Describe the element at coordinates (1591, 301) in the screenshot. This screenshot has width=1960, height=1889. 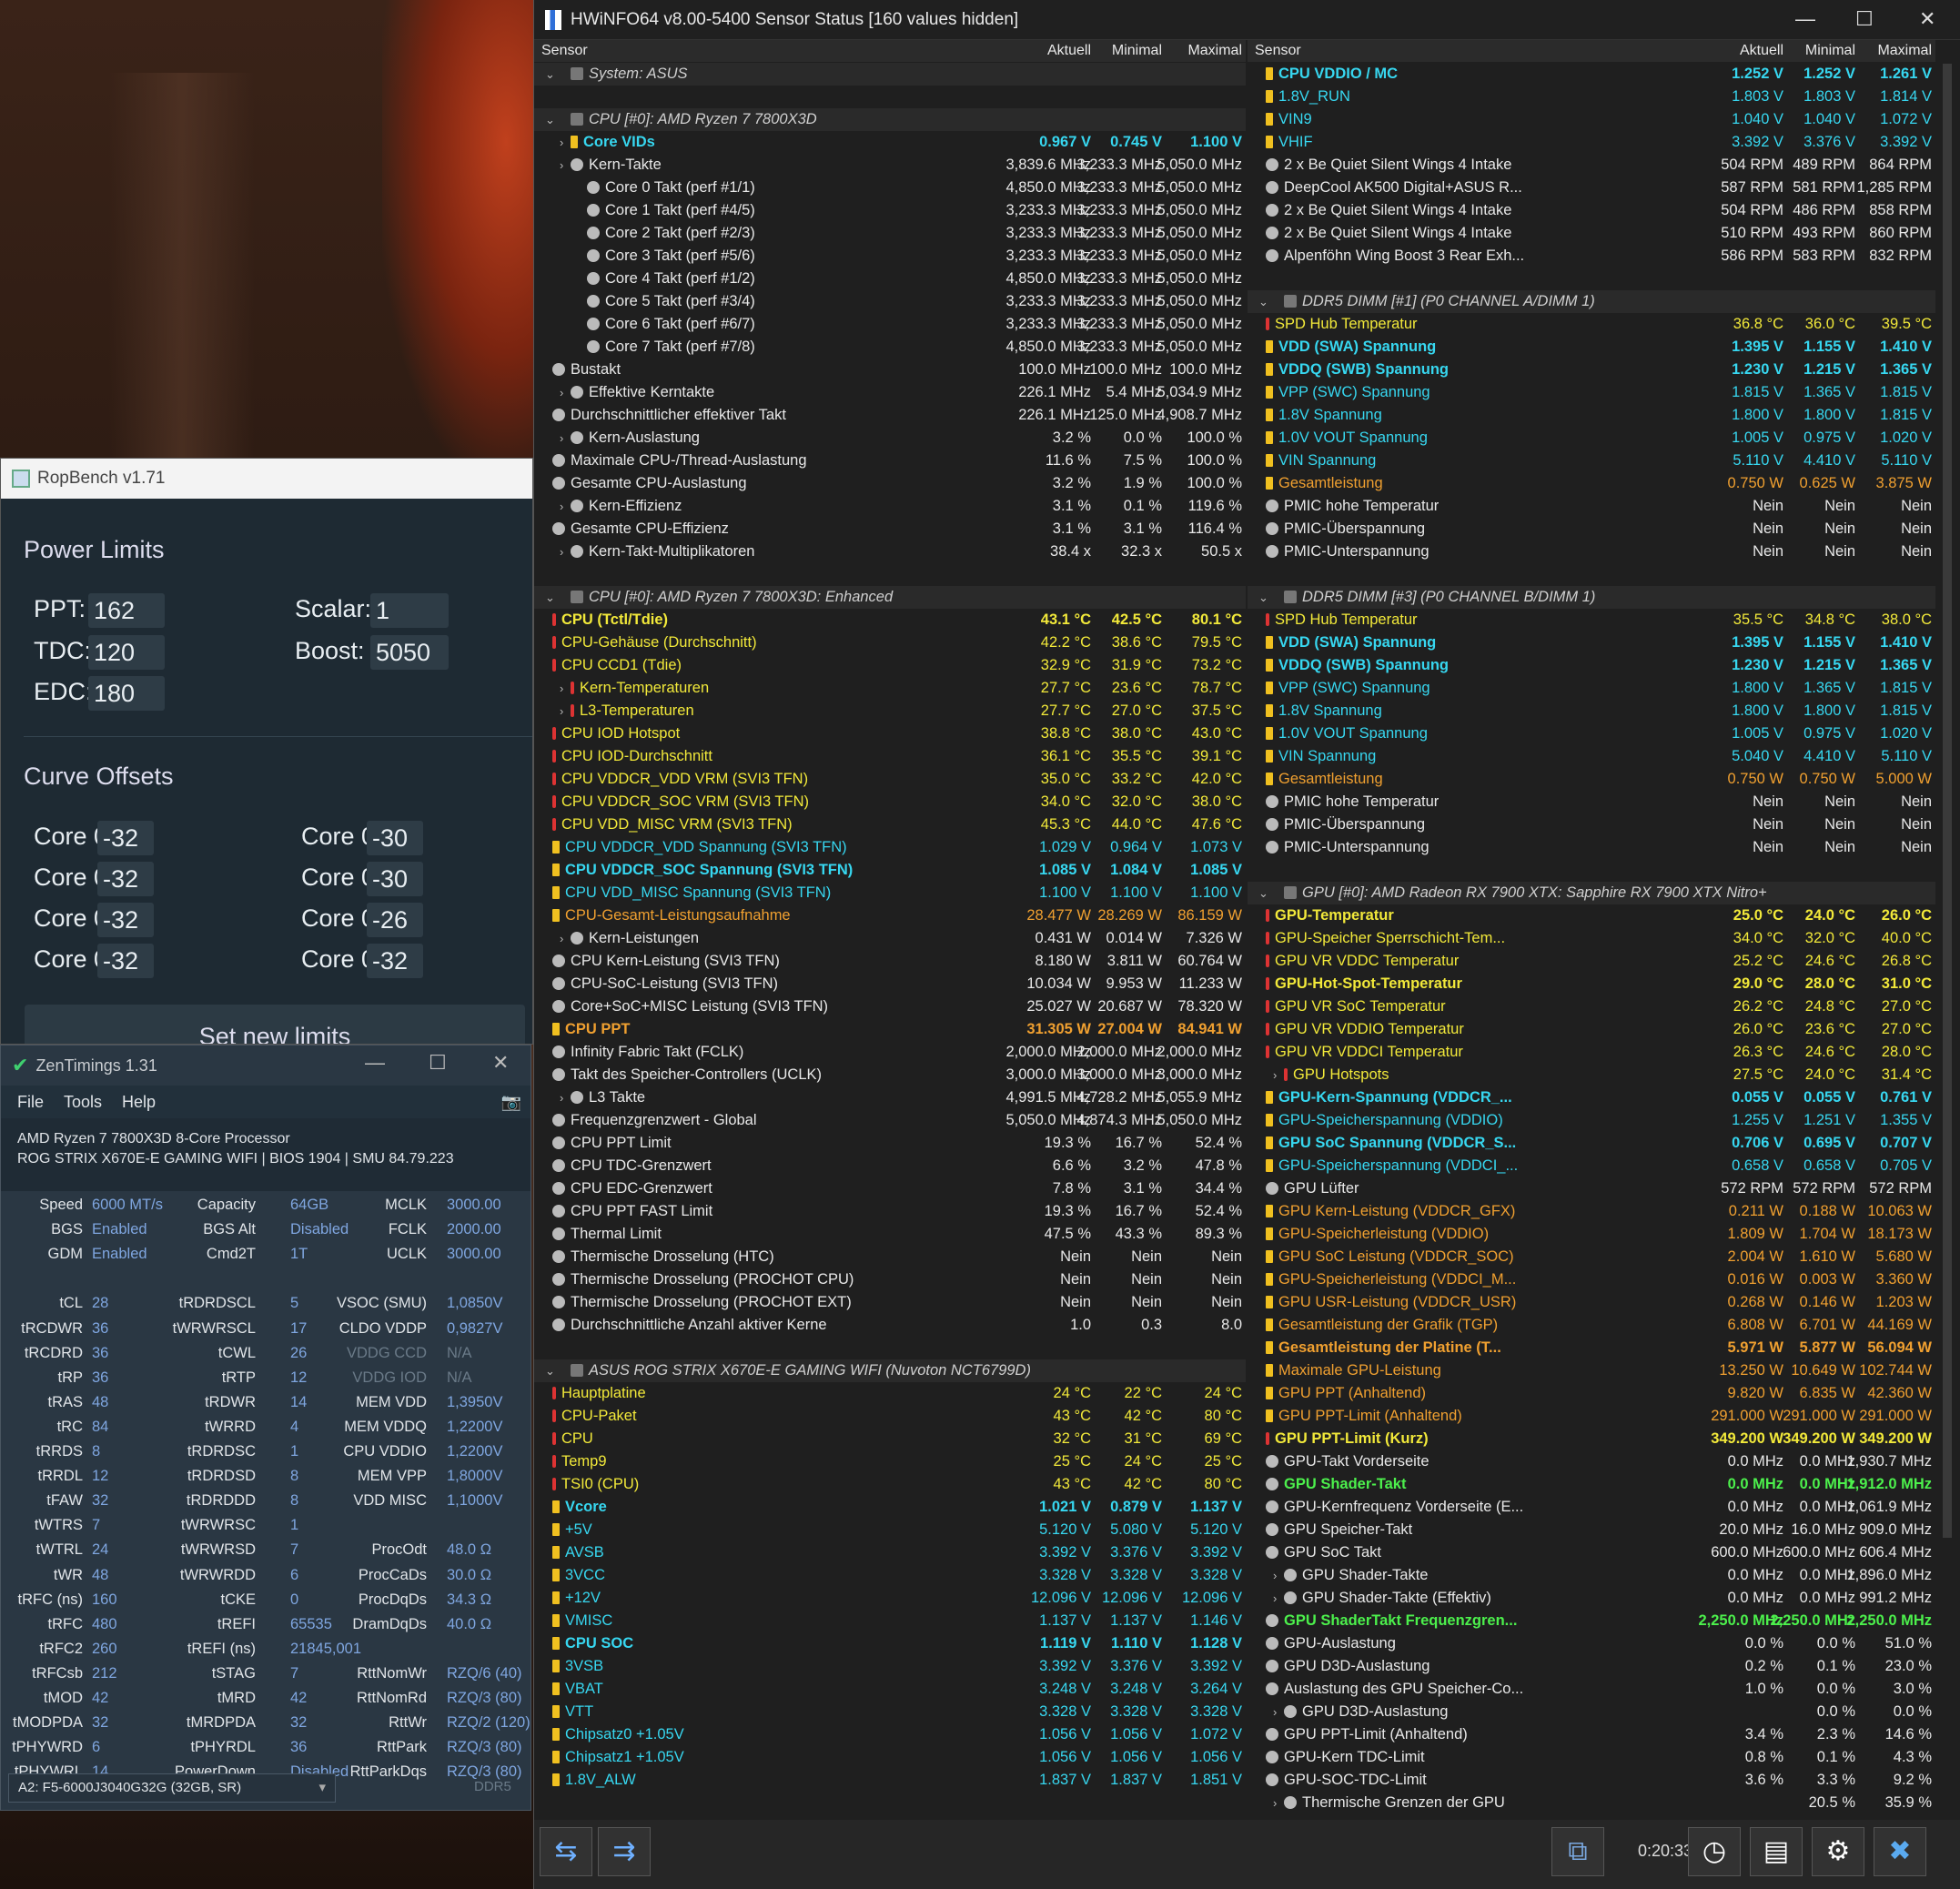
I see `sensor-group-header: ⌄ DDR5 DIMM [#1] (P0 CHANNEL A/DIMM 1)` at that location.